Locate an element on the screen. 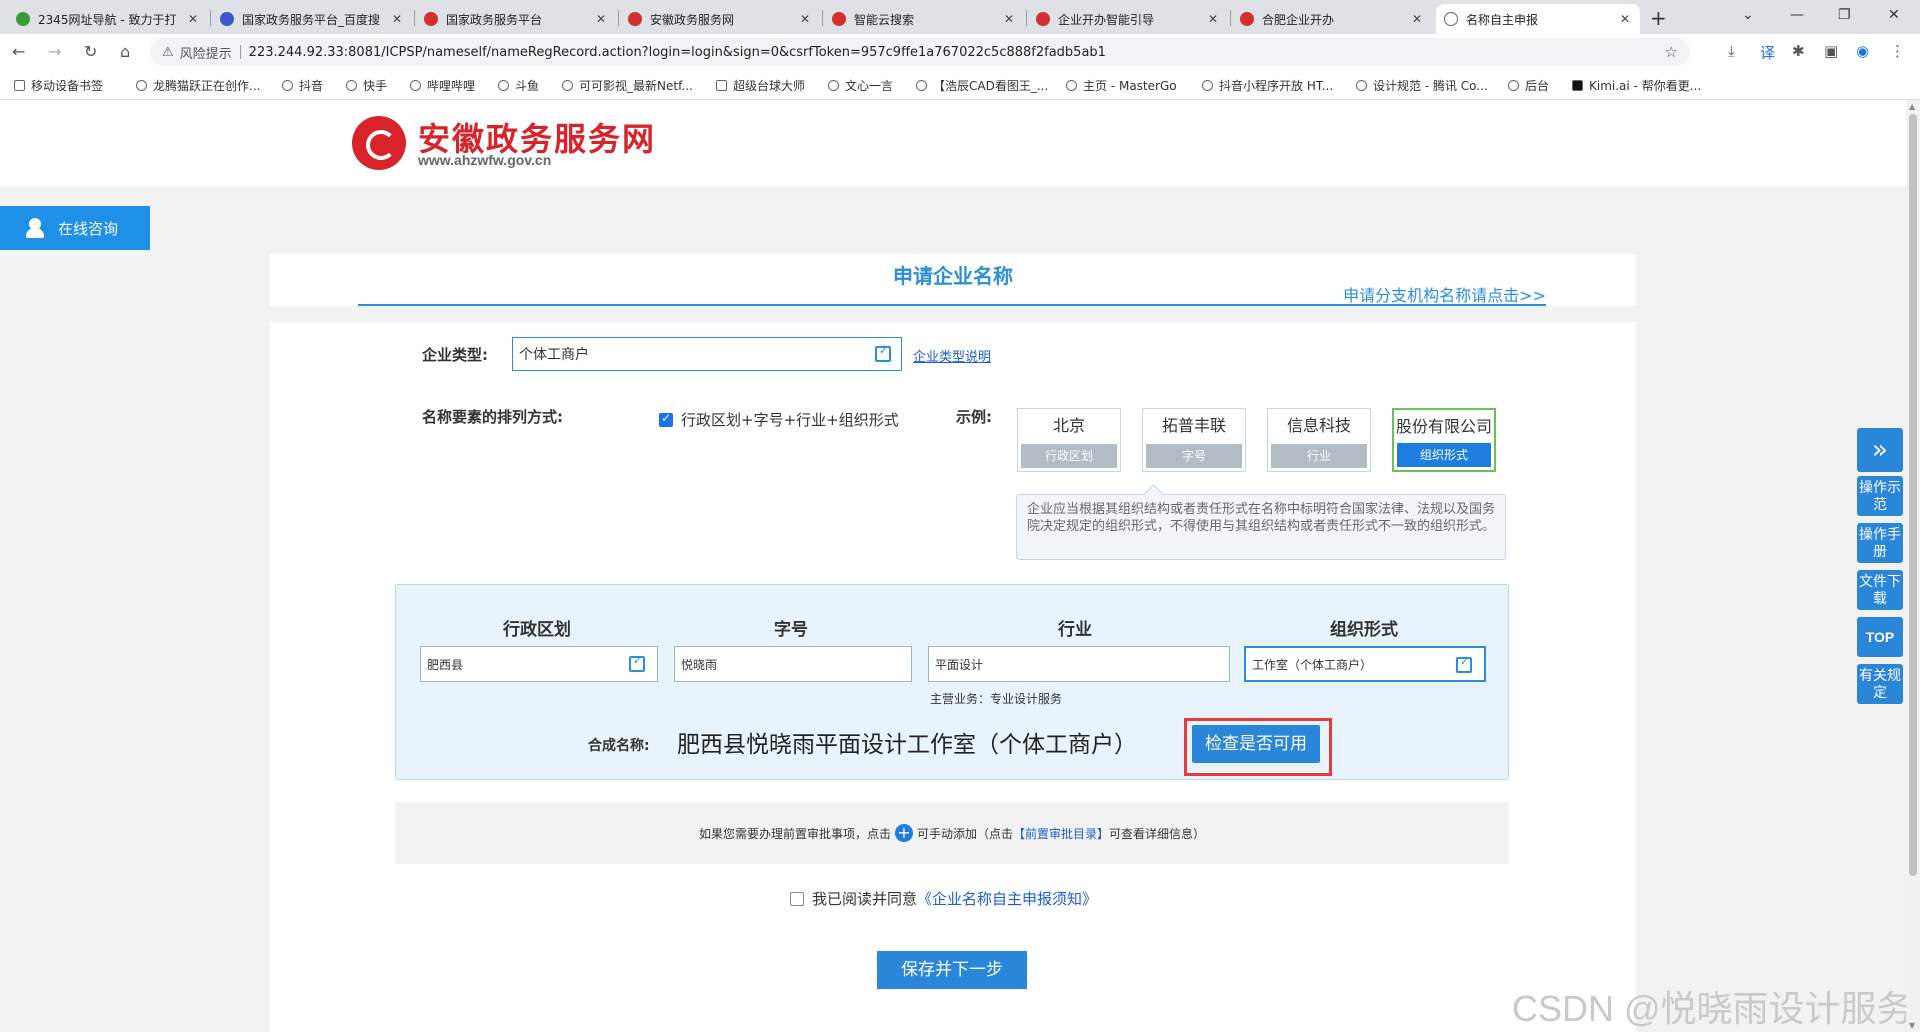 The height and width of the screenshot is (1032, 1920). top-button: TOP is located at coordinates (1880, 637).